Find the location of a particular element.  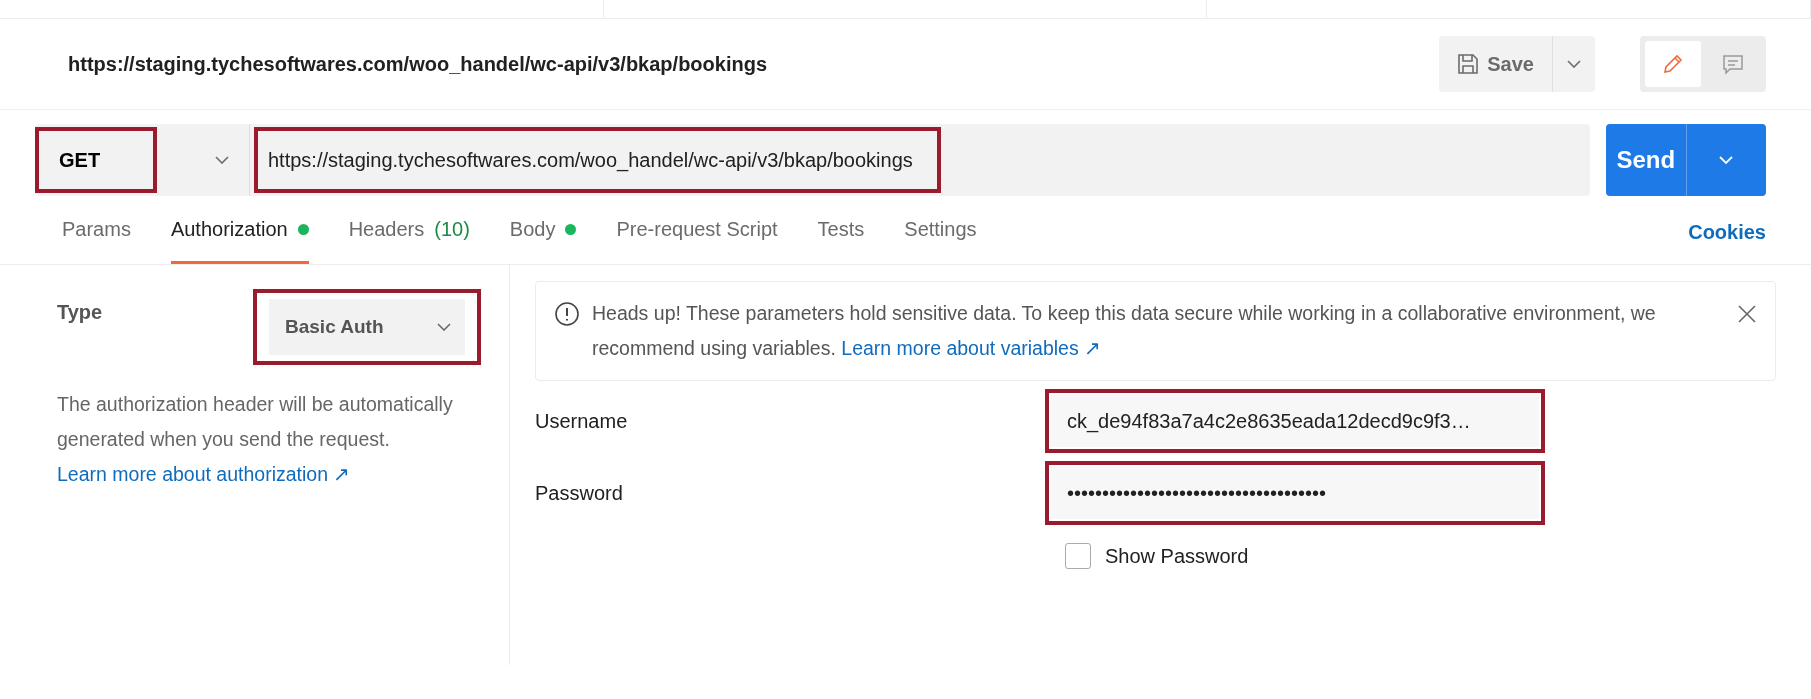

request-tab: Body is located at coordinates (543, 241).